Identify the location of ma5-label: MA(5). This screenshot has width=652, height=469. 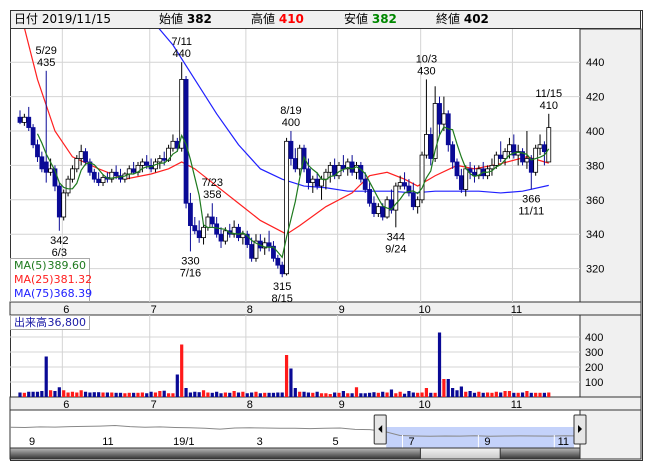
(30, 265).